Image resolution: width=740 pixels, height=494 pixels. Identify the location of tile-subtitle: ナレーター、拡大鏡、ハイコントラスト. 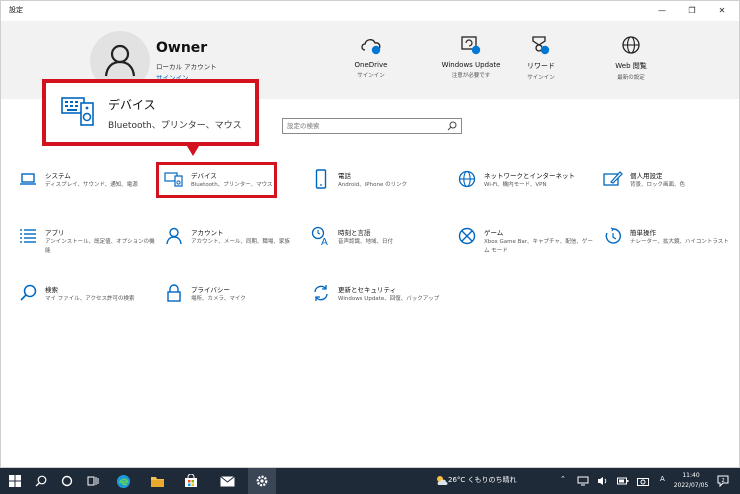
(679, 242).